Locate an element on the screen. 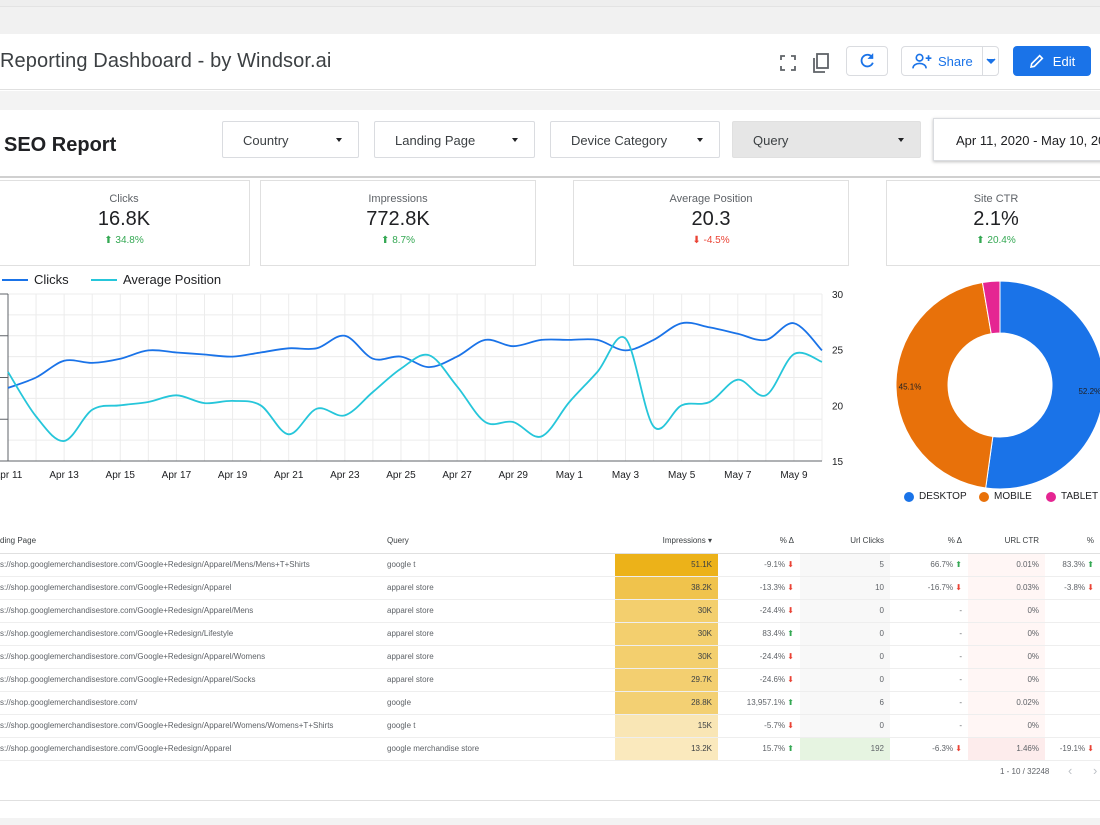  donut-slice-desktop is located at coordinates (1042, 385).